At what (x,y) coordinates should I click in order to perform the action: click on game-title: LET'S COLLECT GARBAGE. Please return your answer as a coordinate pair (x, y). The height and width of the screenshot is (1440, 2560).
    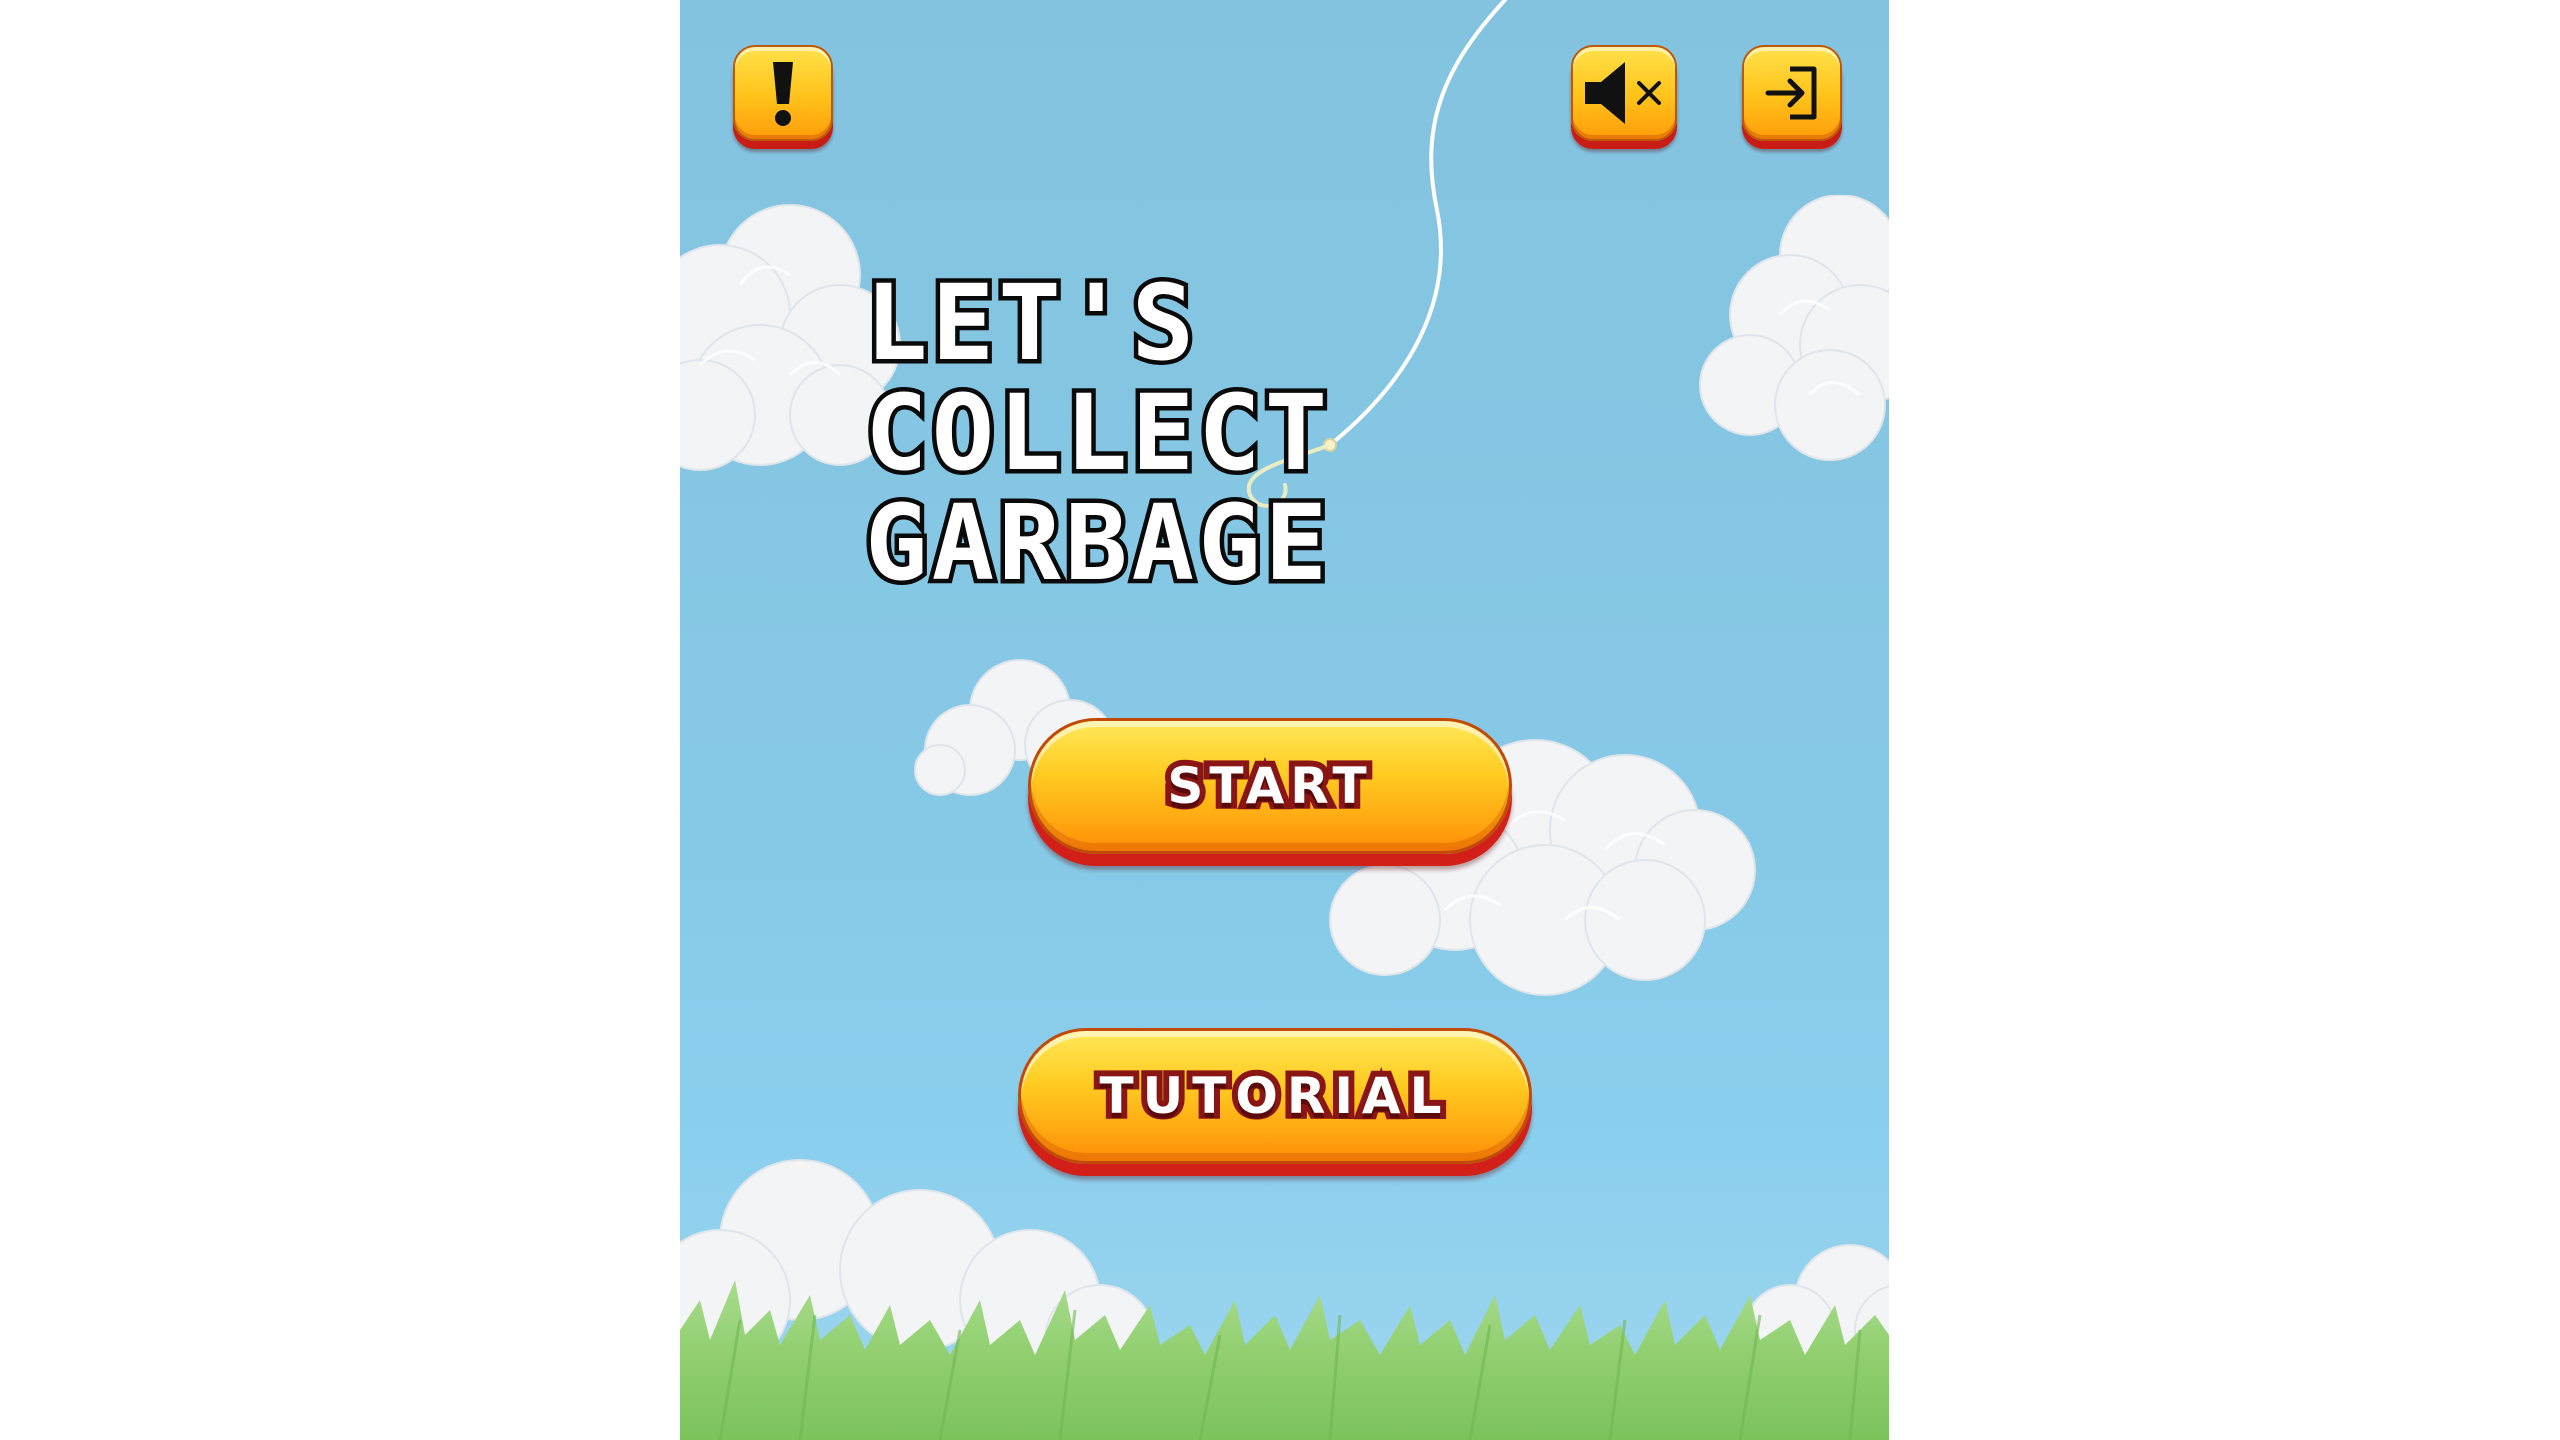
    Looking at the image, I should click on (1096, 433).